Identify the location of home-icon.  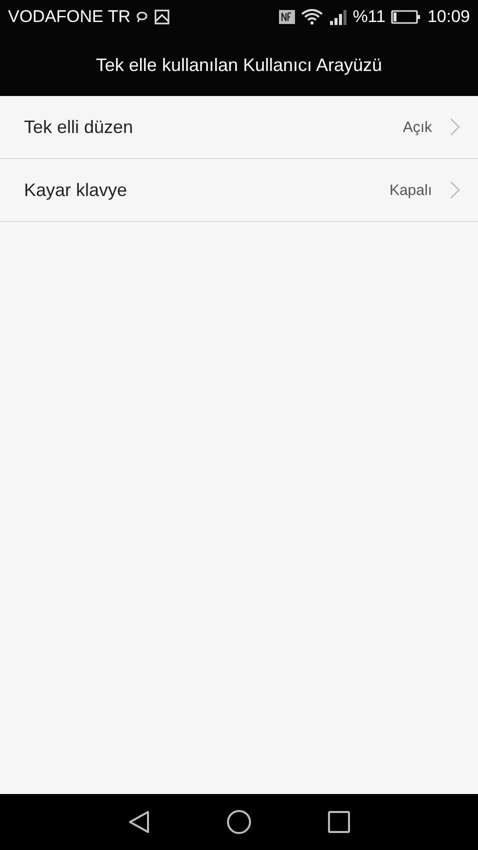
(239, 822).